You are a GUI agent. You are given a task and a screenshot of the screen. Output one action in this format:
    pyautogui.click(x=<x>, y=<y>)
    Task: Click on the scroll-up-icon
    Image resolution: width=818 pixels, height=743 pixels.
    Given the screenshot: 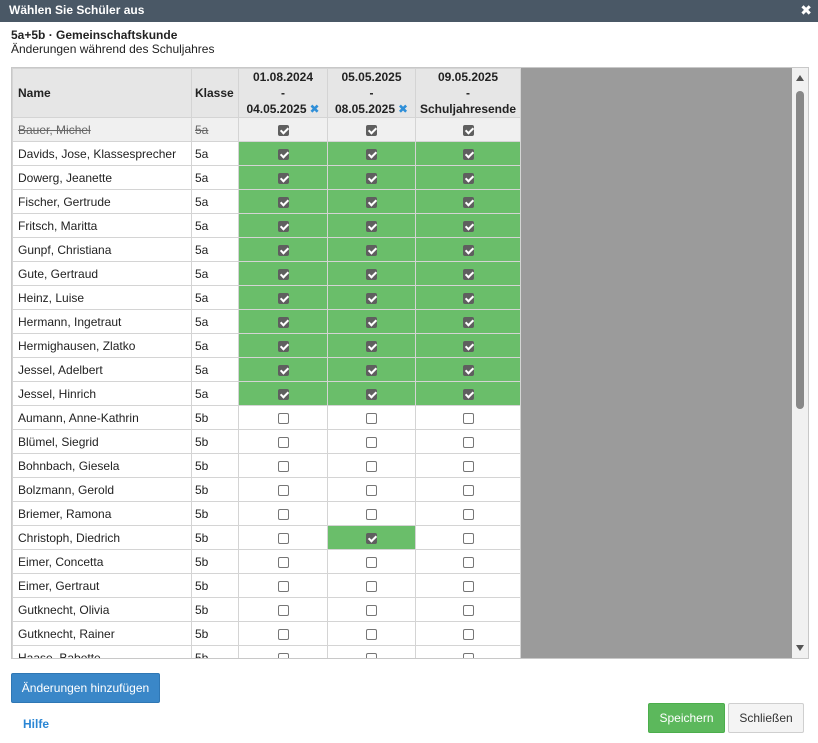 What is the action you would take?
    pyautogui.click(x=800, y=78)
    